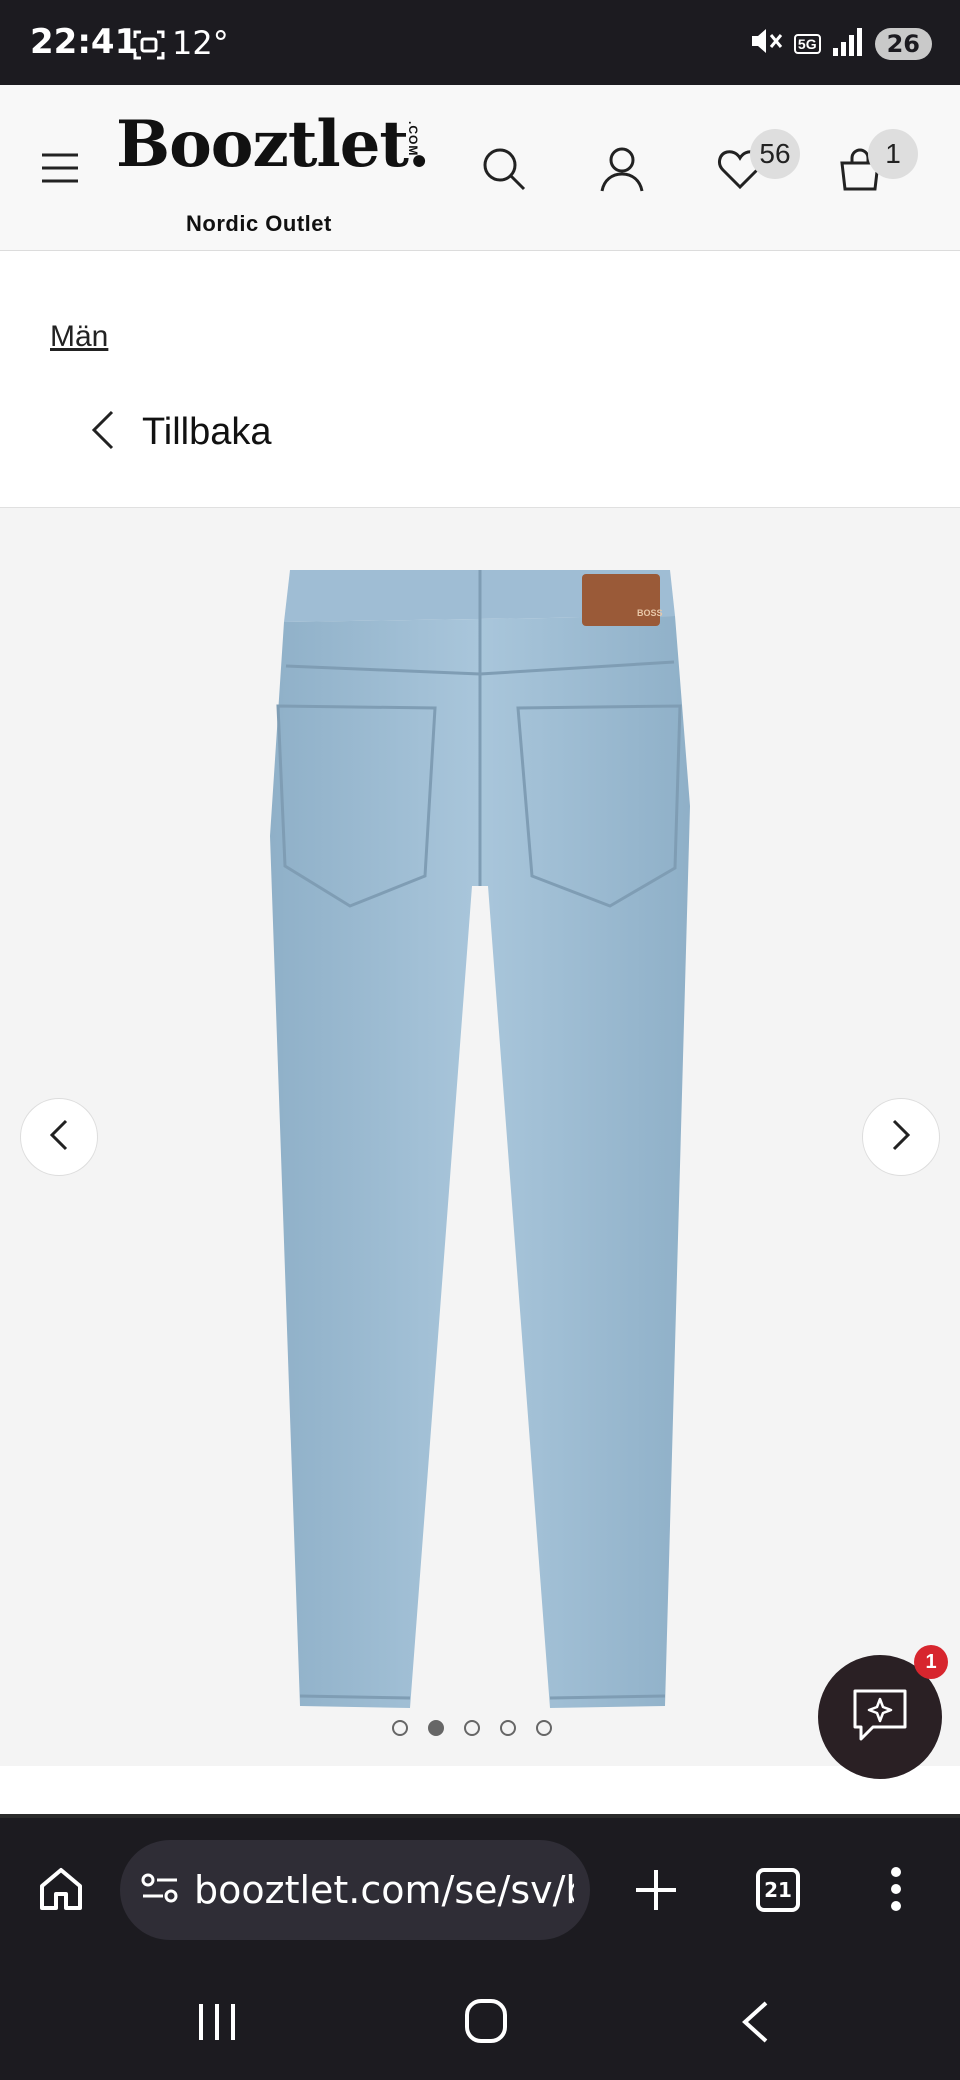 The width and height of the screenshot is (960, 2080). I want to click on gallery-dot-active, so click(436, 1728).